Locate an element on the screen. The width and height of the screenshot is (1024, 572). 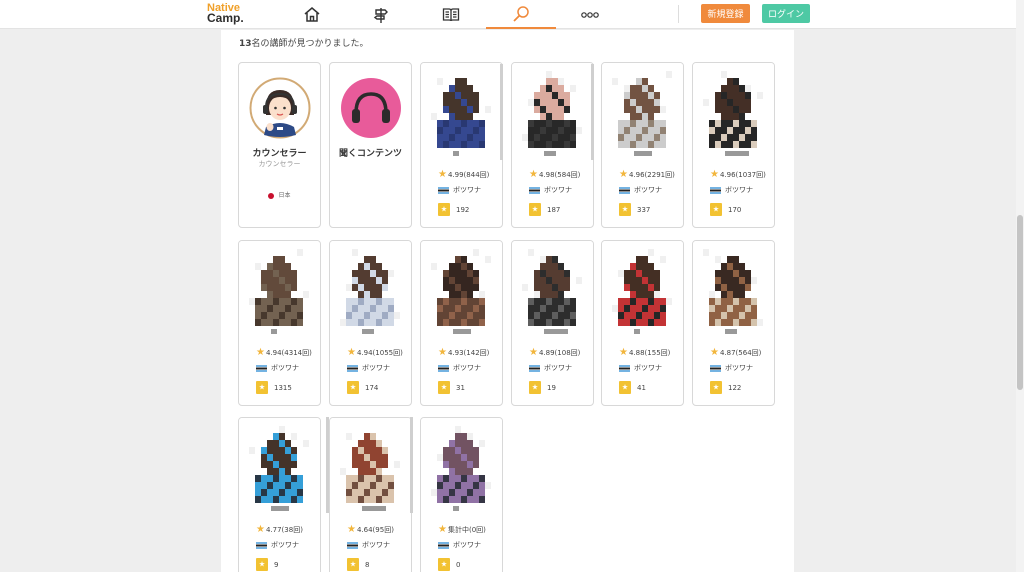
teacher-card: ★ 4.96(1037回) ボツワナ 170 is located at coordinates (733, 145).